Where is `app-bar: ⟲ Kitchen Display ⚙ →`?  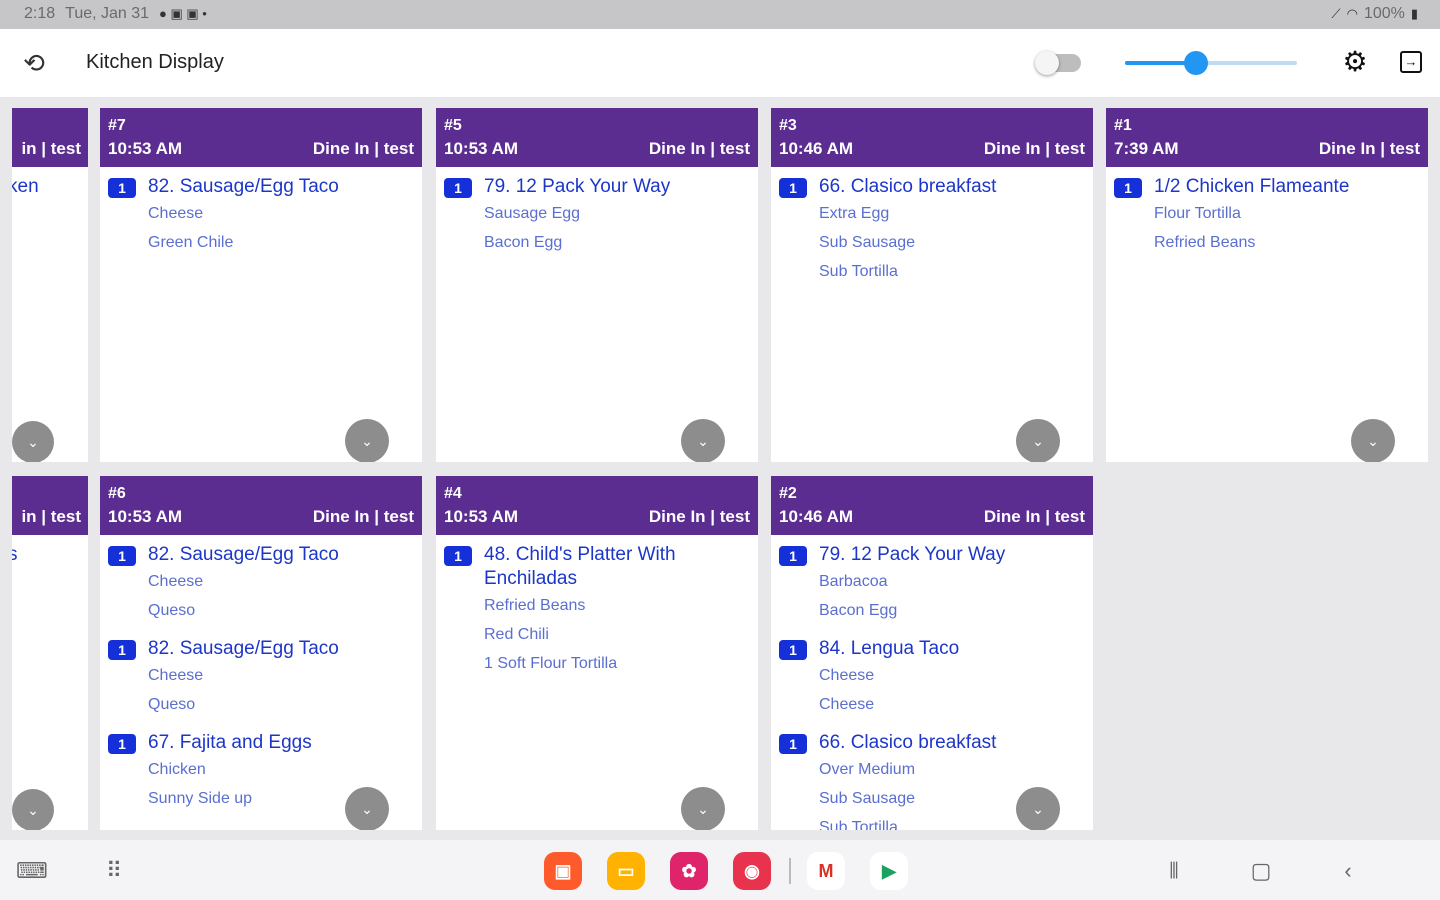 app-bar: ⟲ Kitchen Display ⚙ → is located at coordinates (720, 63).